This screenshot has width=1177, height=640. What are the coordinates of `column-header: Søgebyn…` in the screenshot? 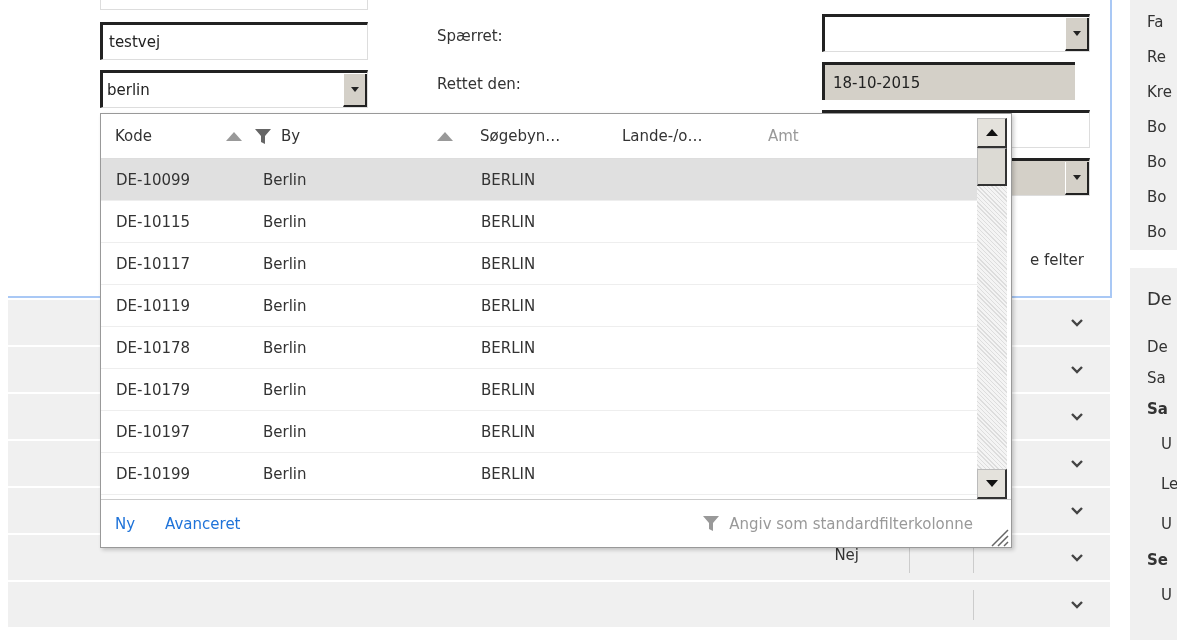 It's located at (547, 136).